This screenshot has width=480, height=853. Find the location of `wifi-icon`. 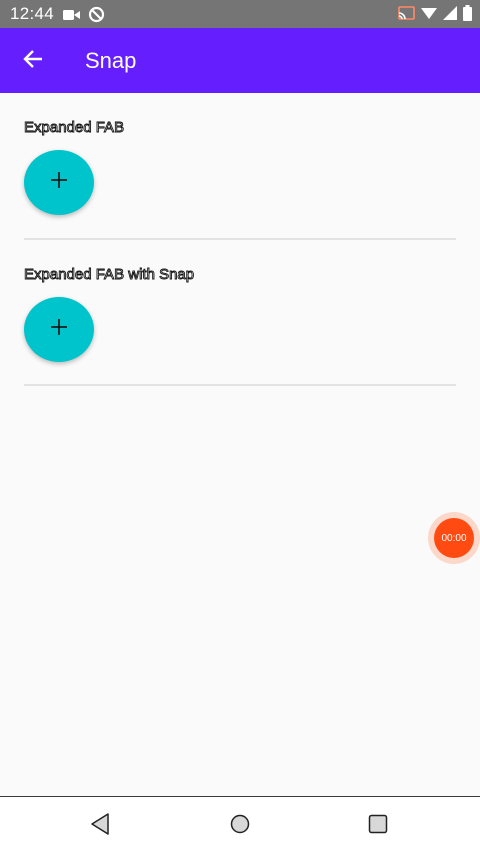

wifi-icon is located at coordinates (429, 15).